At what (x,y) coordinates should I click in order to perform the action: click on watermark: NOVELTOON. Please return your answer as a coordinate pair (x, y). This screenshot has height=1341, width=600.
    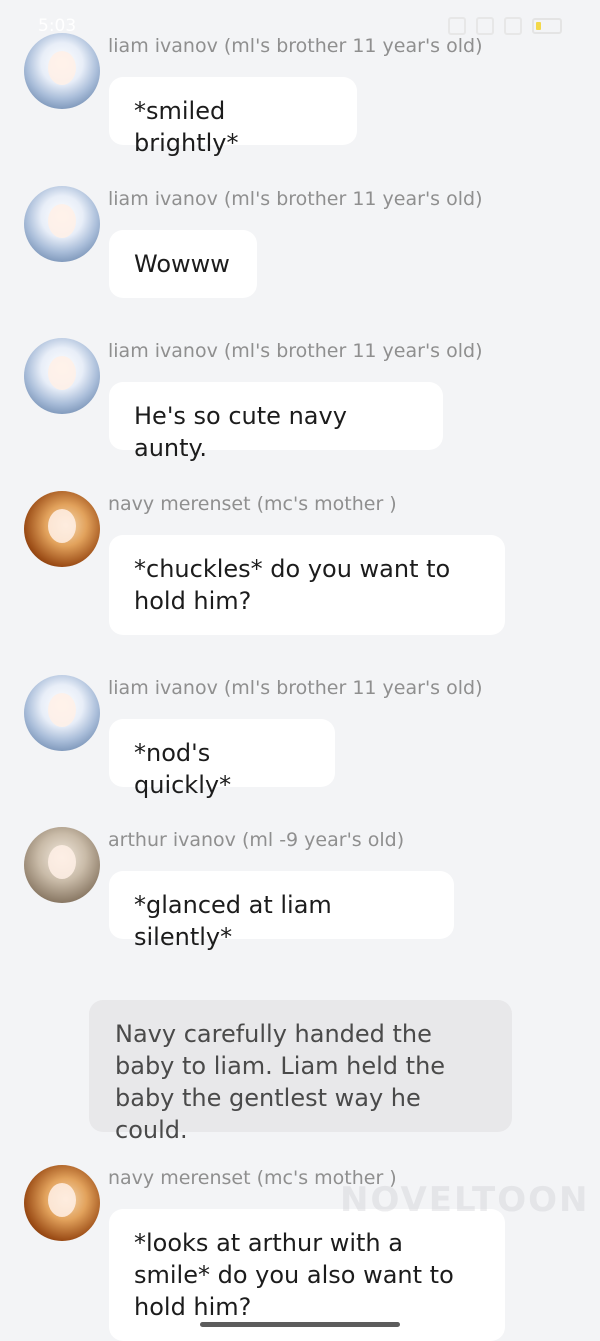
    Looking at the image, I should click on (465, 1200).